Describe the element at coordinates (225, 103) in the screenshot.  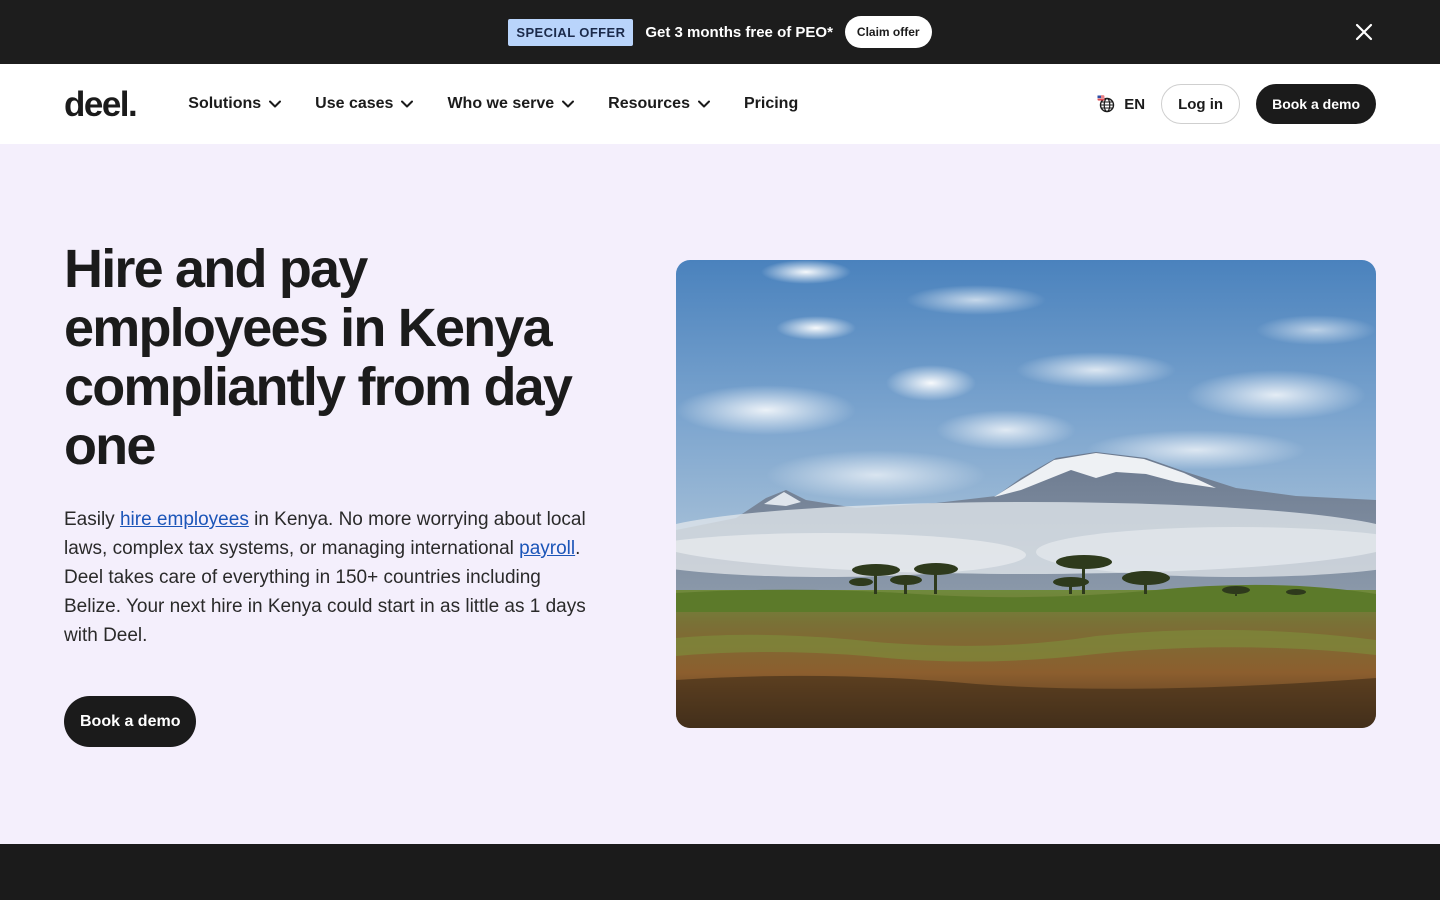
I see `nav-solutions-label: Solutions` at that location.